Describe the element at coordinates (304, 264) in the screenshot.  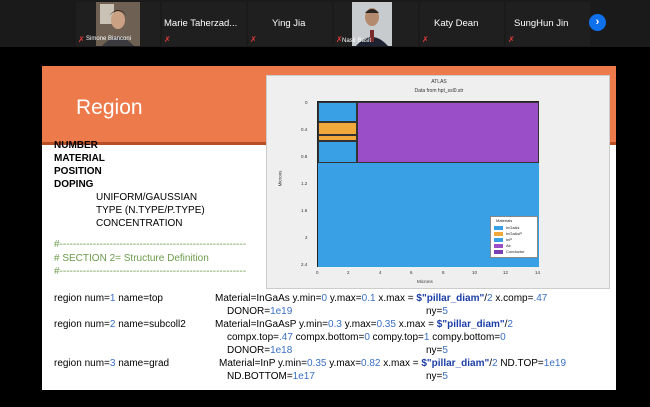
I see `y-tick: 2.4` at that location.